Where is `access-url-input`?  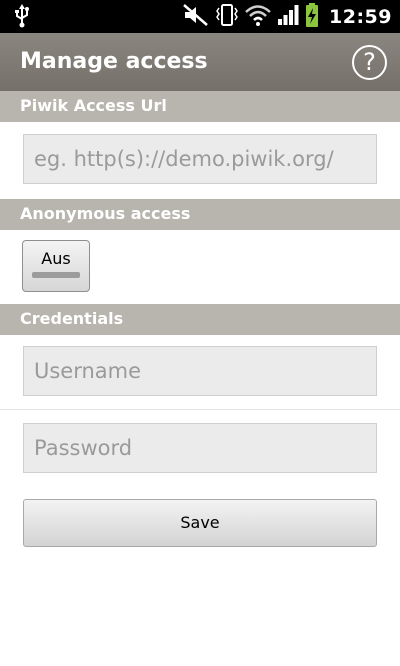 access-url-input is located at coordinates (200, 159).